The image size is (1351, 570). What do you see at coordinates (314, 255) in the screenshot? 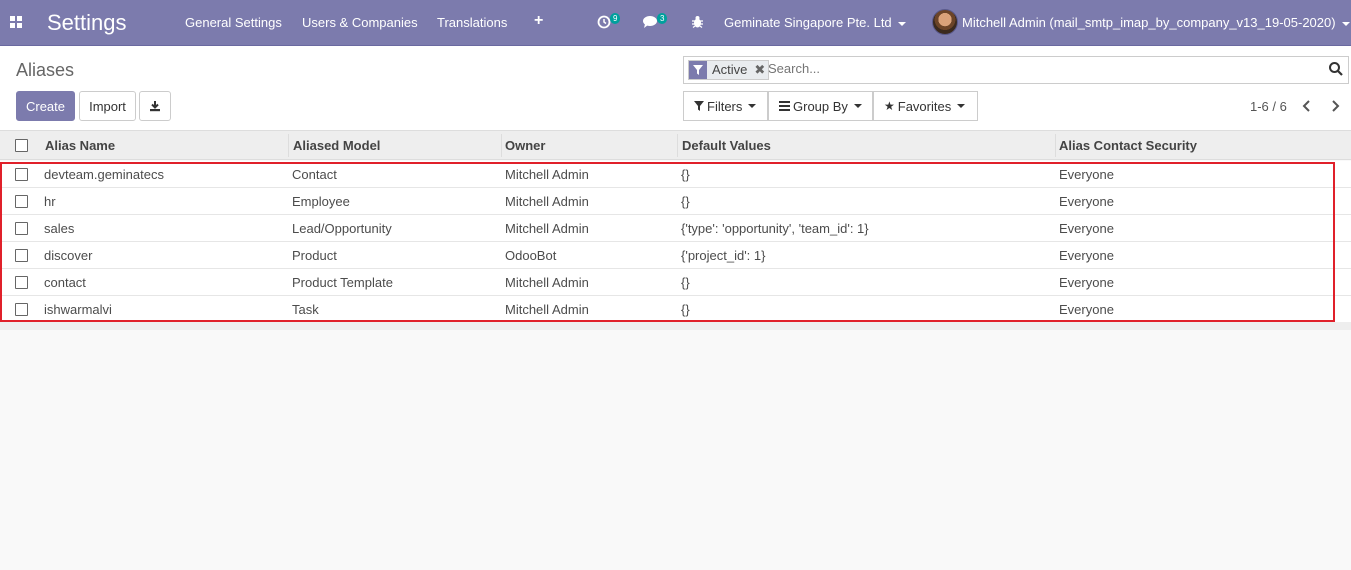
I see `table-cell: Product` at bounding box center [314, 255].